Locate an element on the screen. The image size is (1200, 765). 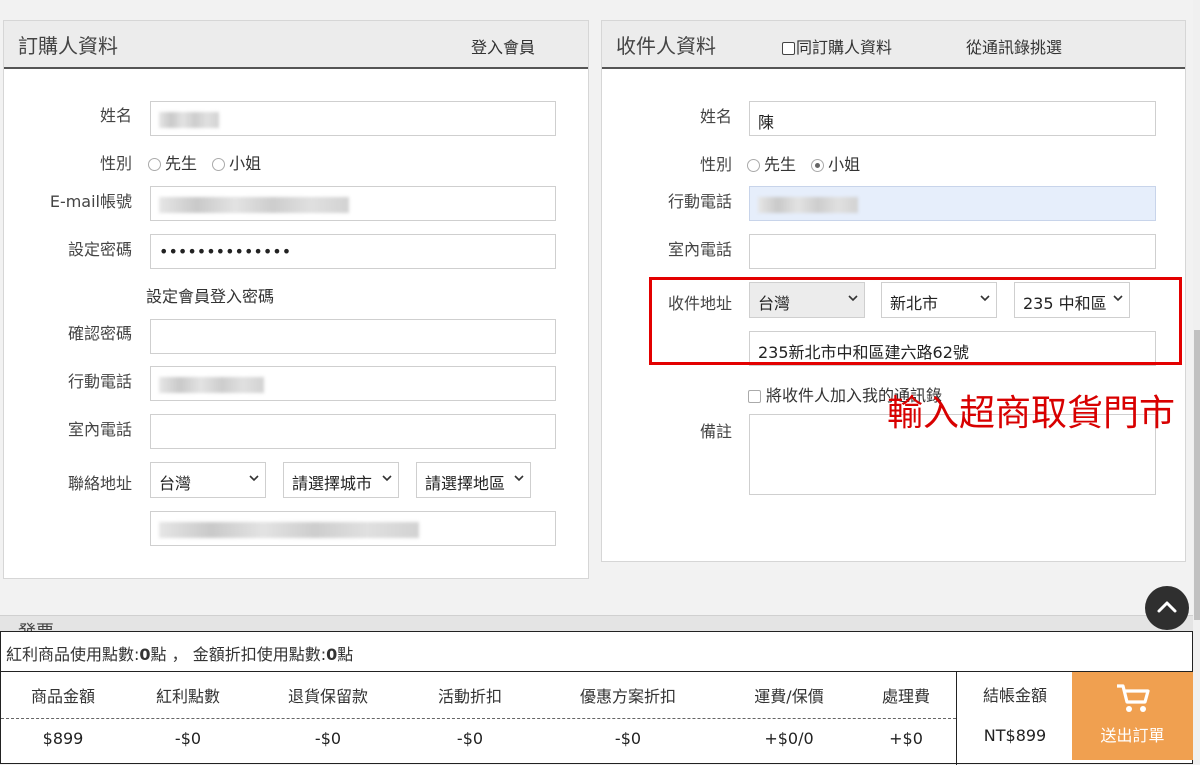
orderer-country-select: 台灣 is located at coordinates (208, 480).